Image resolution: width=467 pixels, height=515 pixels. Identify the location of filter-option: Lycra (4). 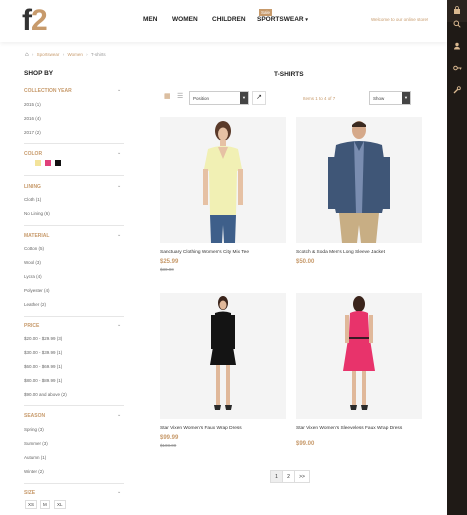
(33, 276).